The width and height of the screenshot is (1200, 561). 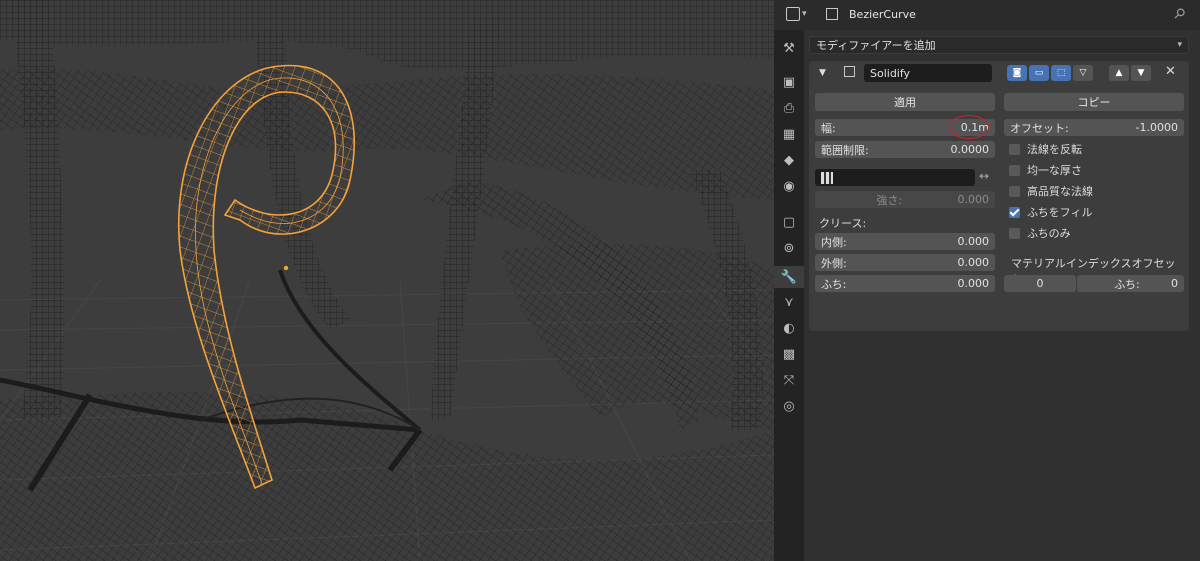 What do you see at coordinates (905, 102) in the screenshot?
I see `apply-button: 適用` at bounding box center [905, 102].